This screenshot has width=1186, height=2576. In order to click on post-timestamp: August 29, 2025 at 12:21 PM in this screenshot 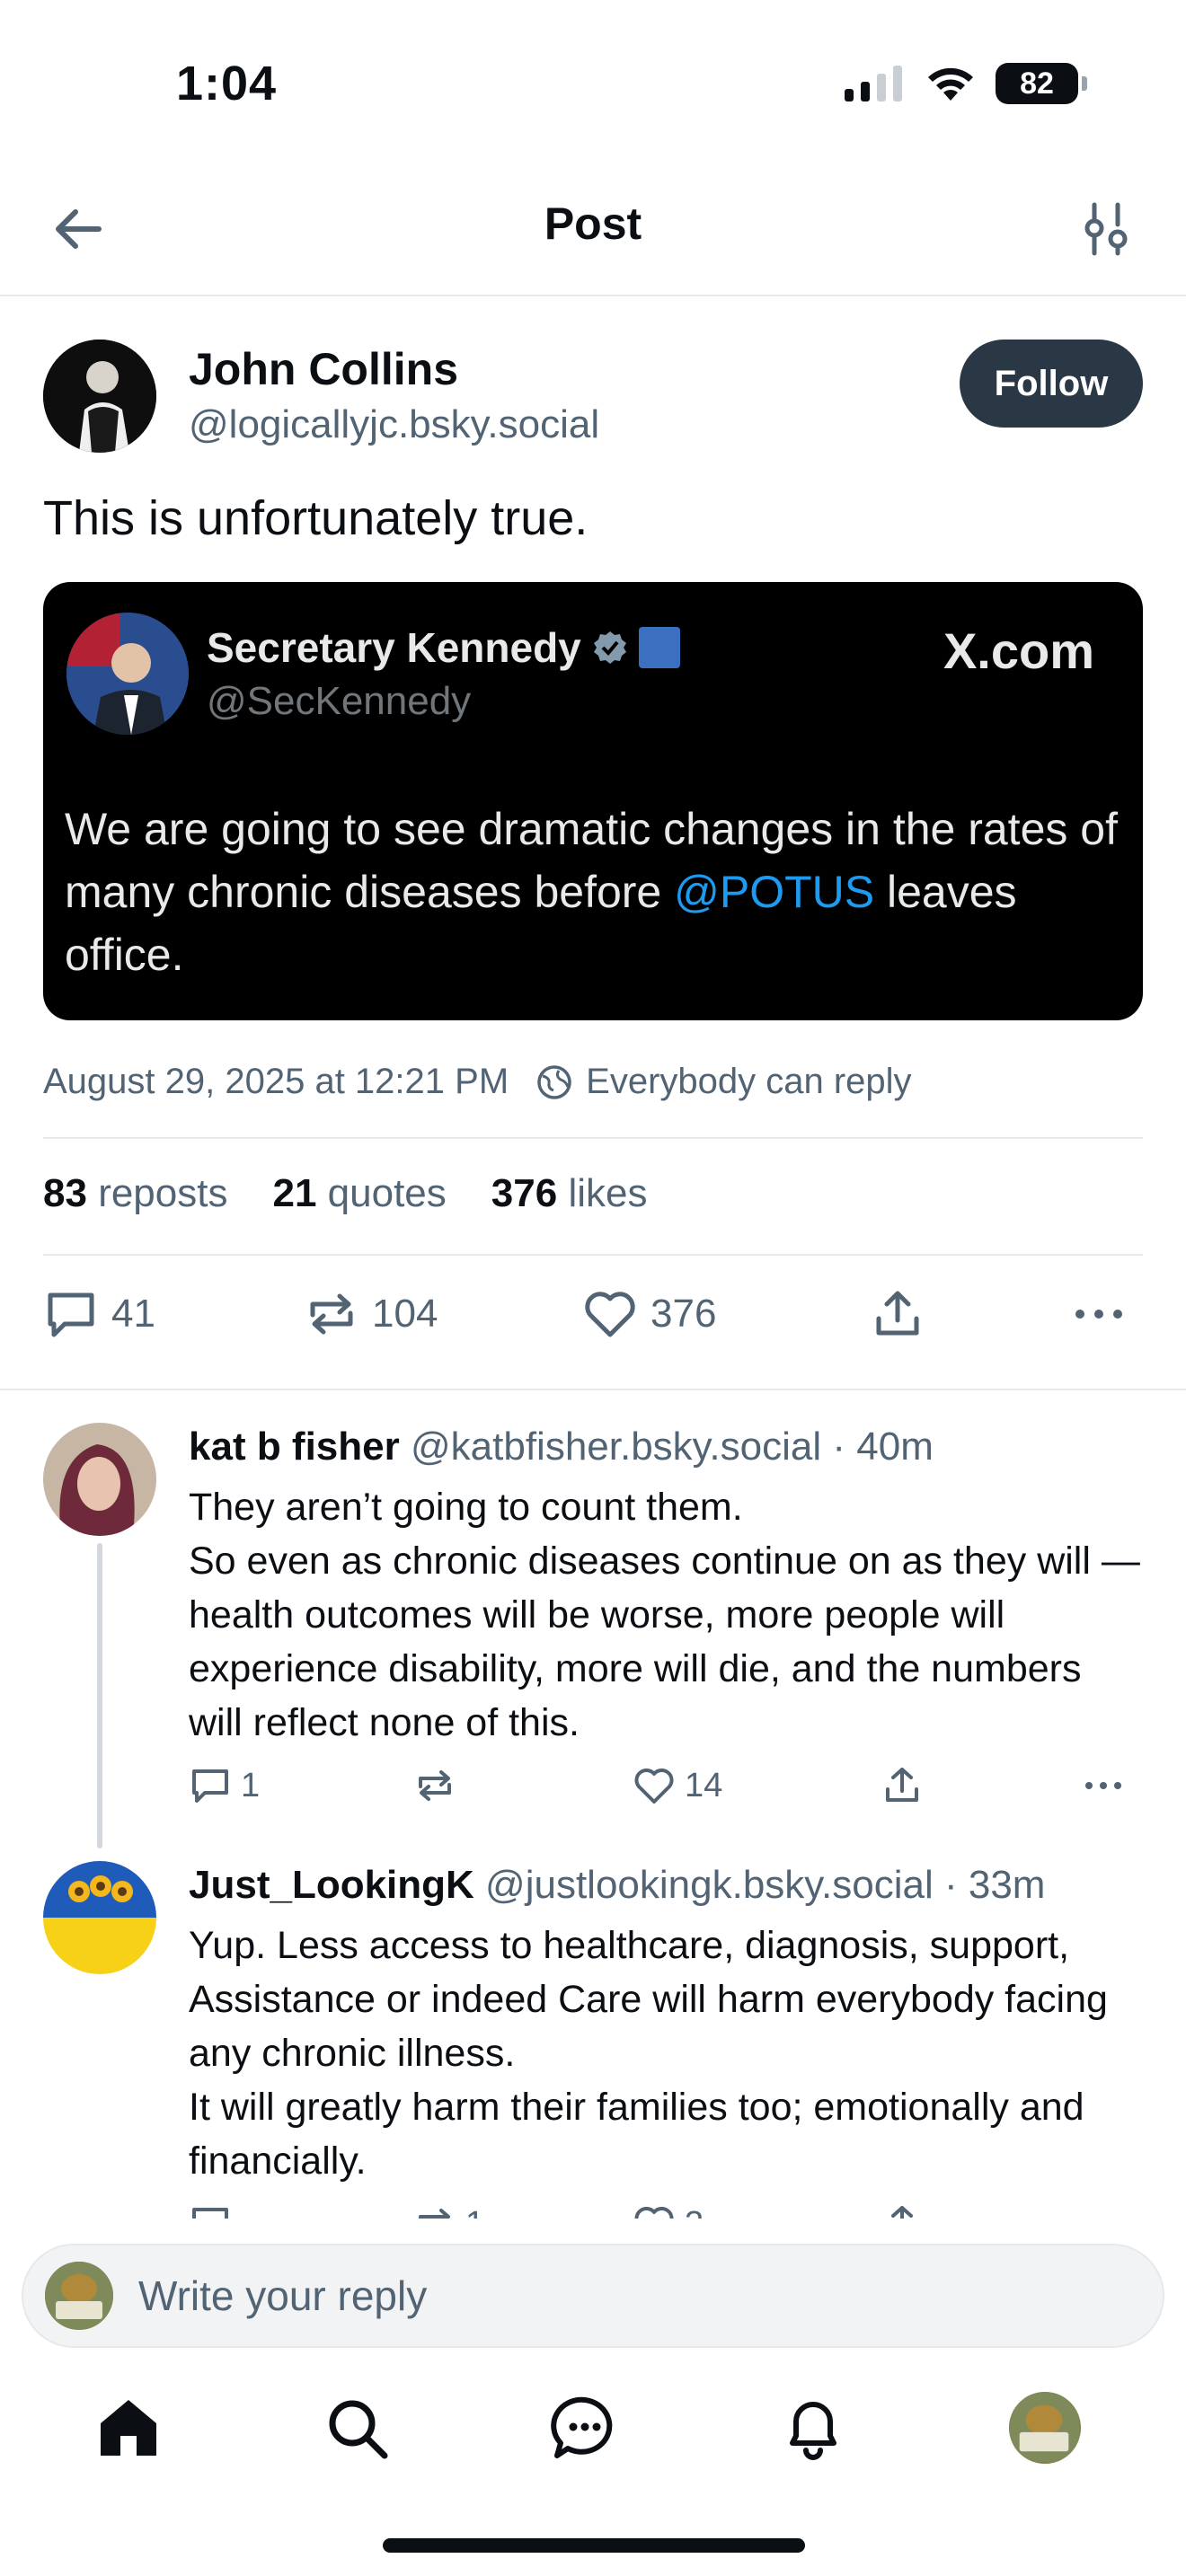, I will do `click(276, 1081)`.